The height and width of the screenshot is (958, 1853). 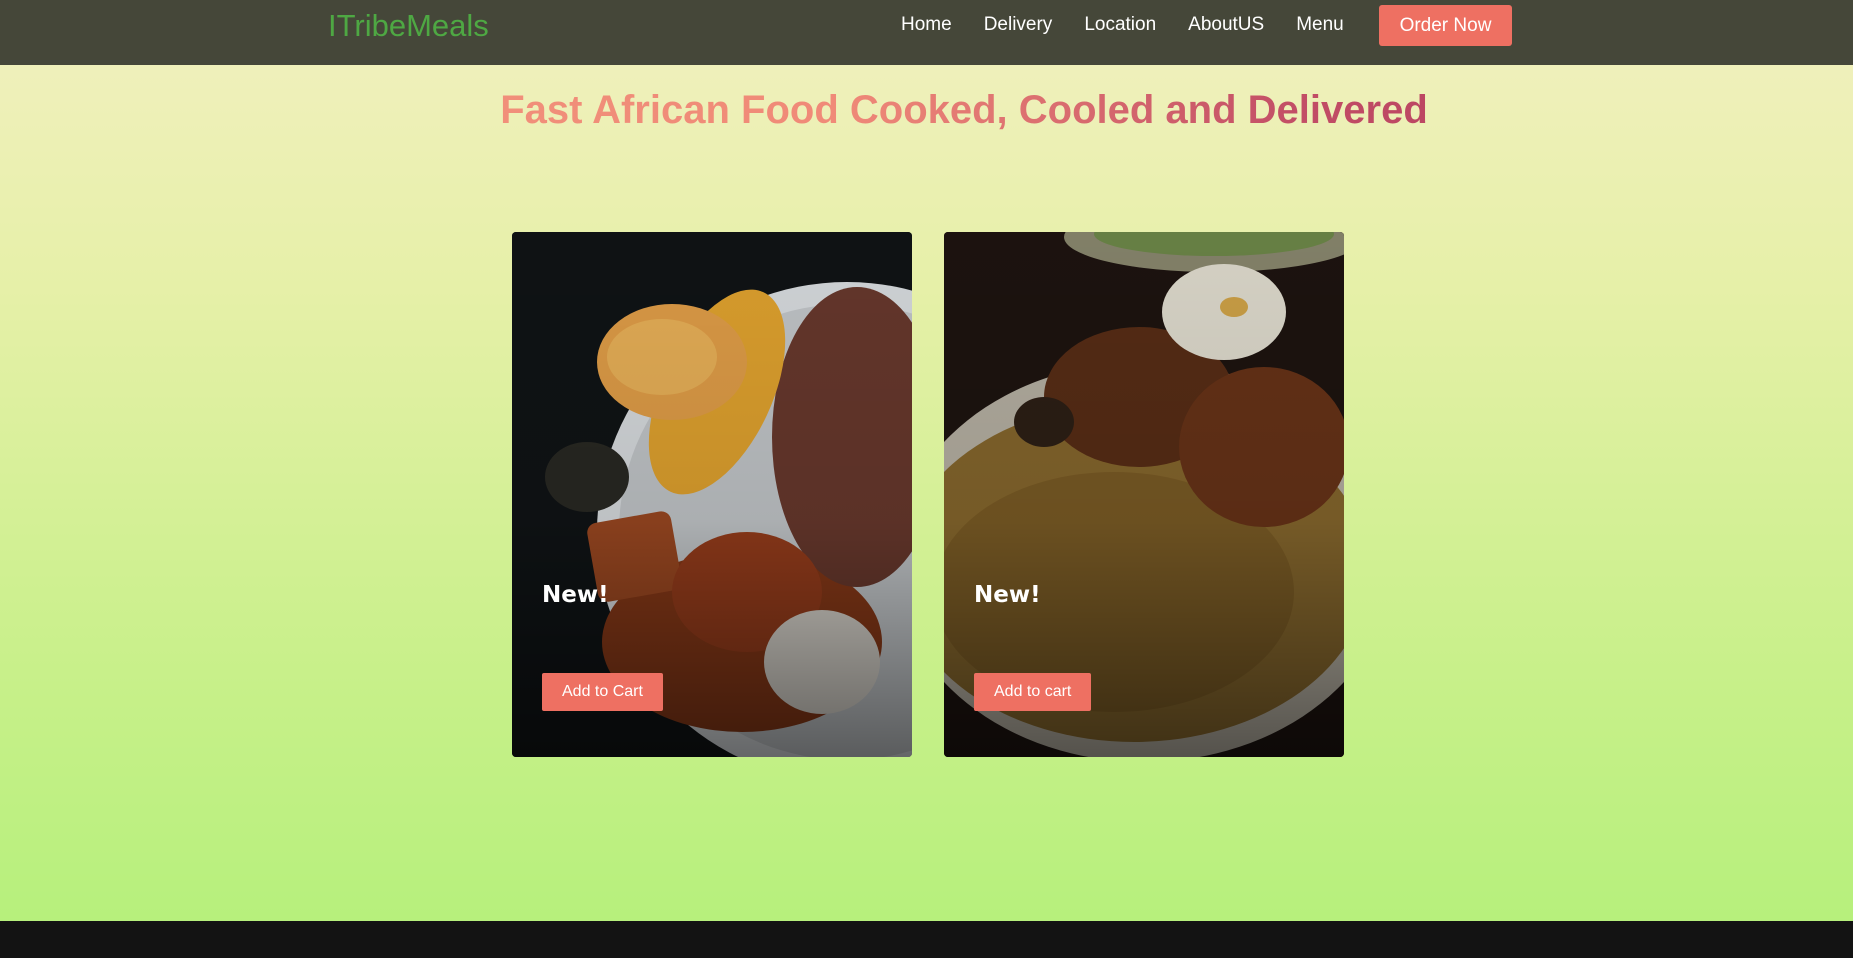 I want to click on order-now-button: Order Now, so click(x=1445, y=25).